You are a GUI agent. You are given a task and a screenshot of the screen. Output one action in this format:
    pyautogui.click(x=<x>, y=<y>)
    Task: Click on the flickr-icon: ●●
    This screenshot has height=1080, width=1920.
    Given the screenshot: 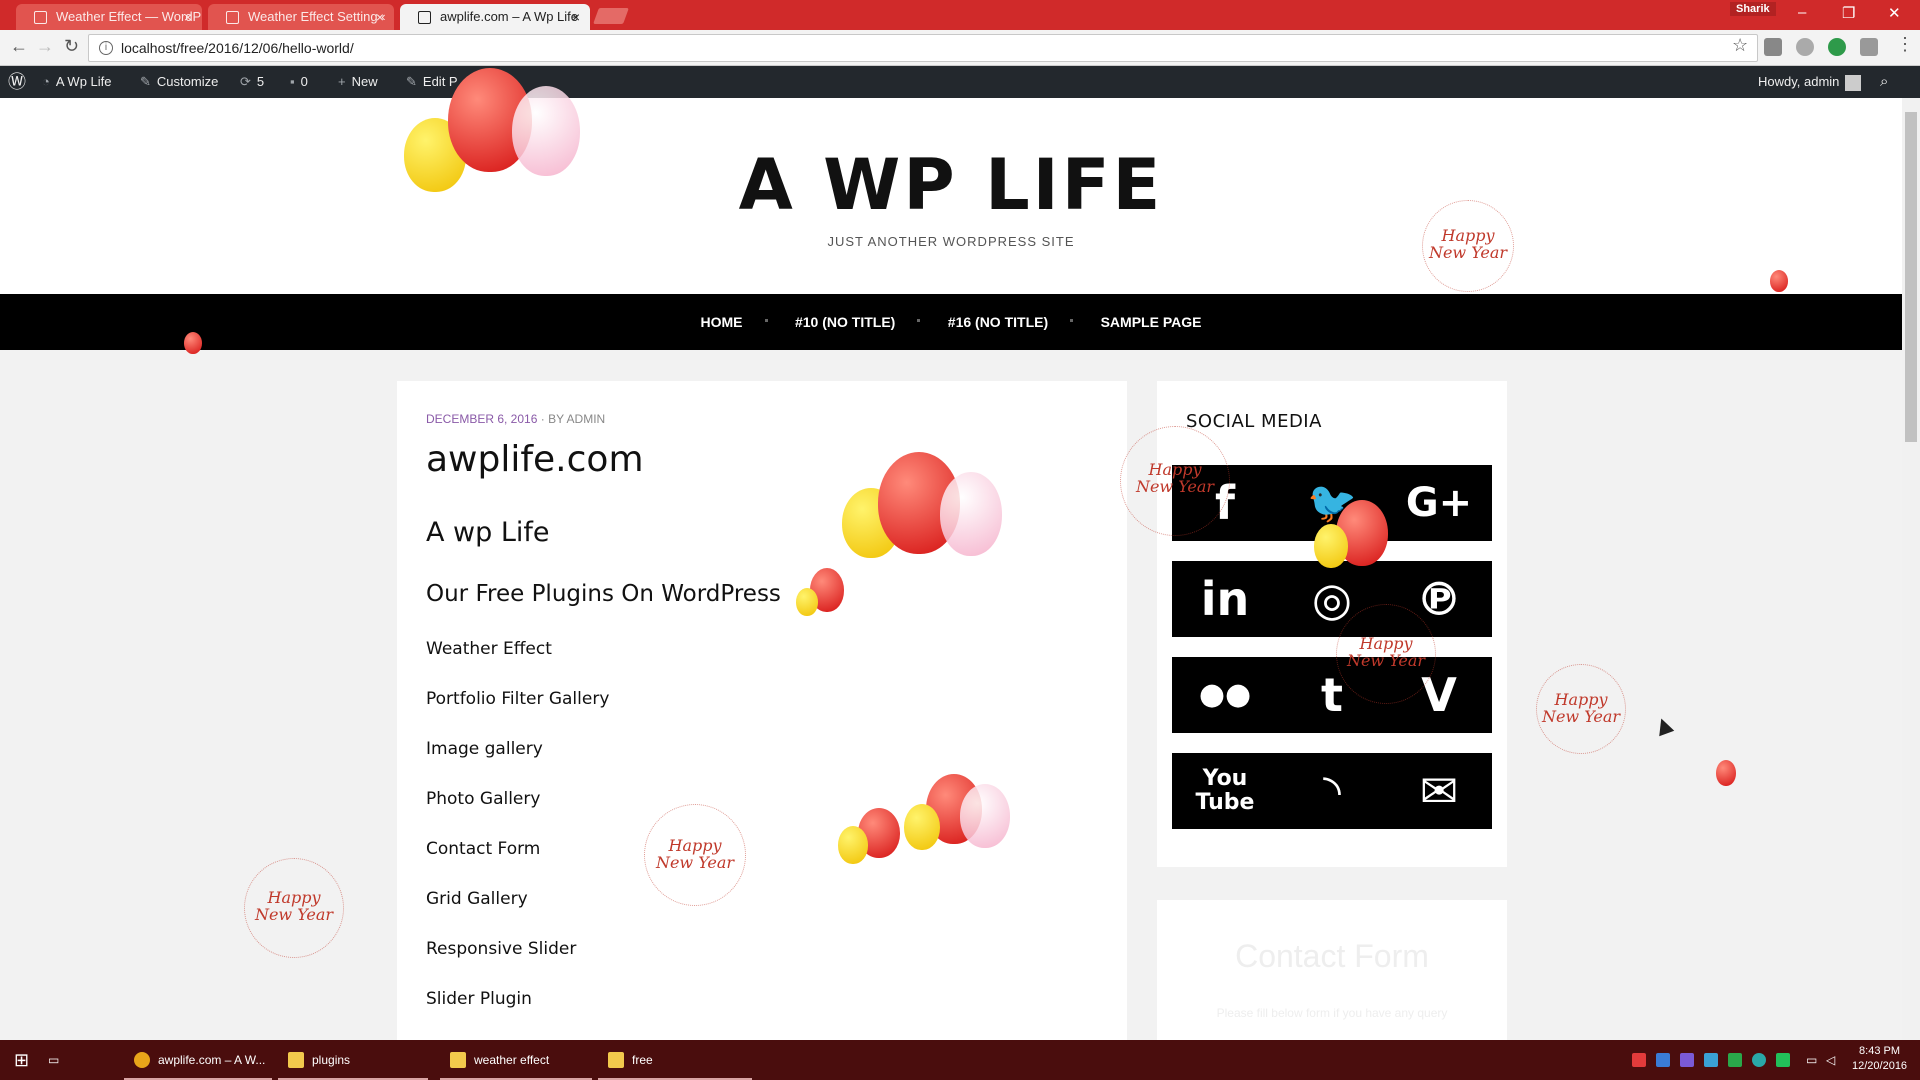 What is the action you would take?
    pyautogui.click(x=1225, y=695)
    